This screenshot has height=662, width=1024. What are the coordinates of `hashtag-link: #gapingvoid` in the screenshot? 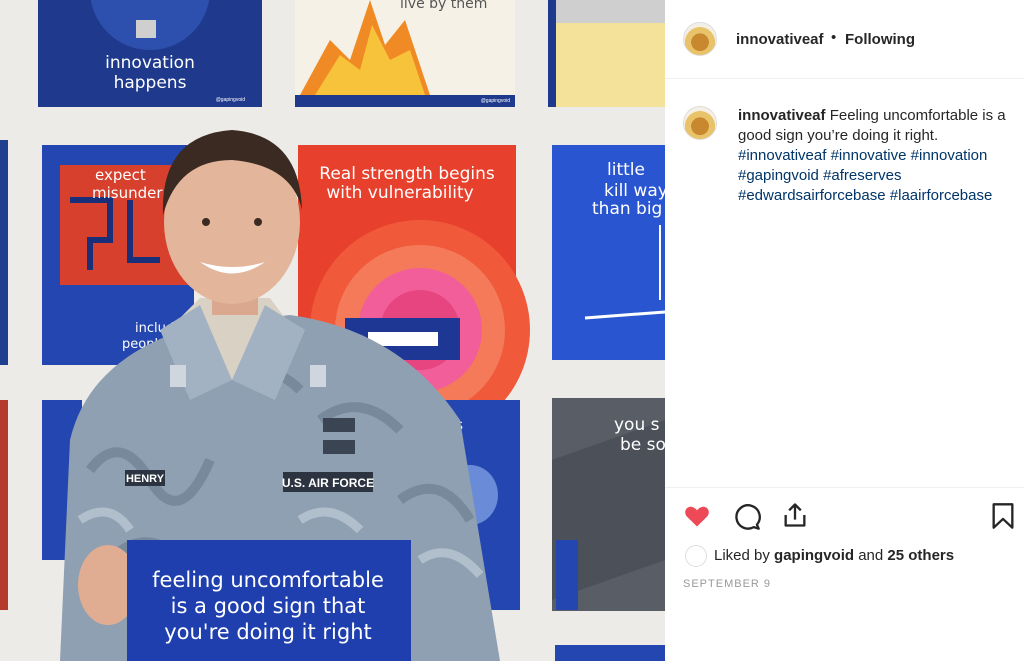 It's located at (778, 175).